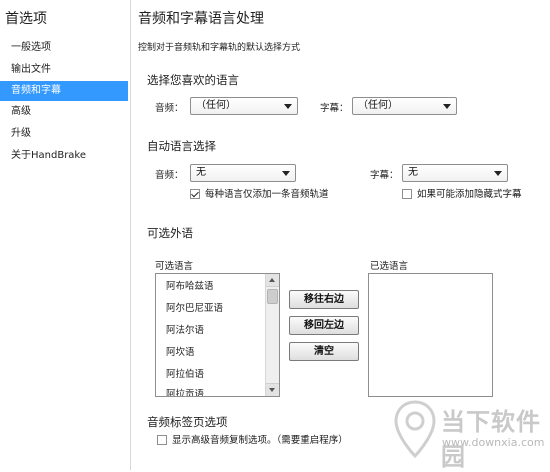  I want to click on preferred-audio-select: （任何）, so click(244, 106).